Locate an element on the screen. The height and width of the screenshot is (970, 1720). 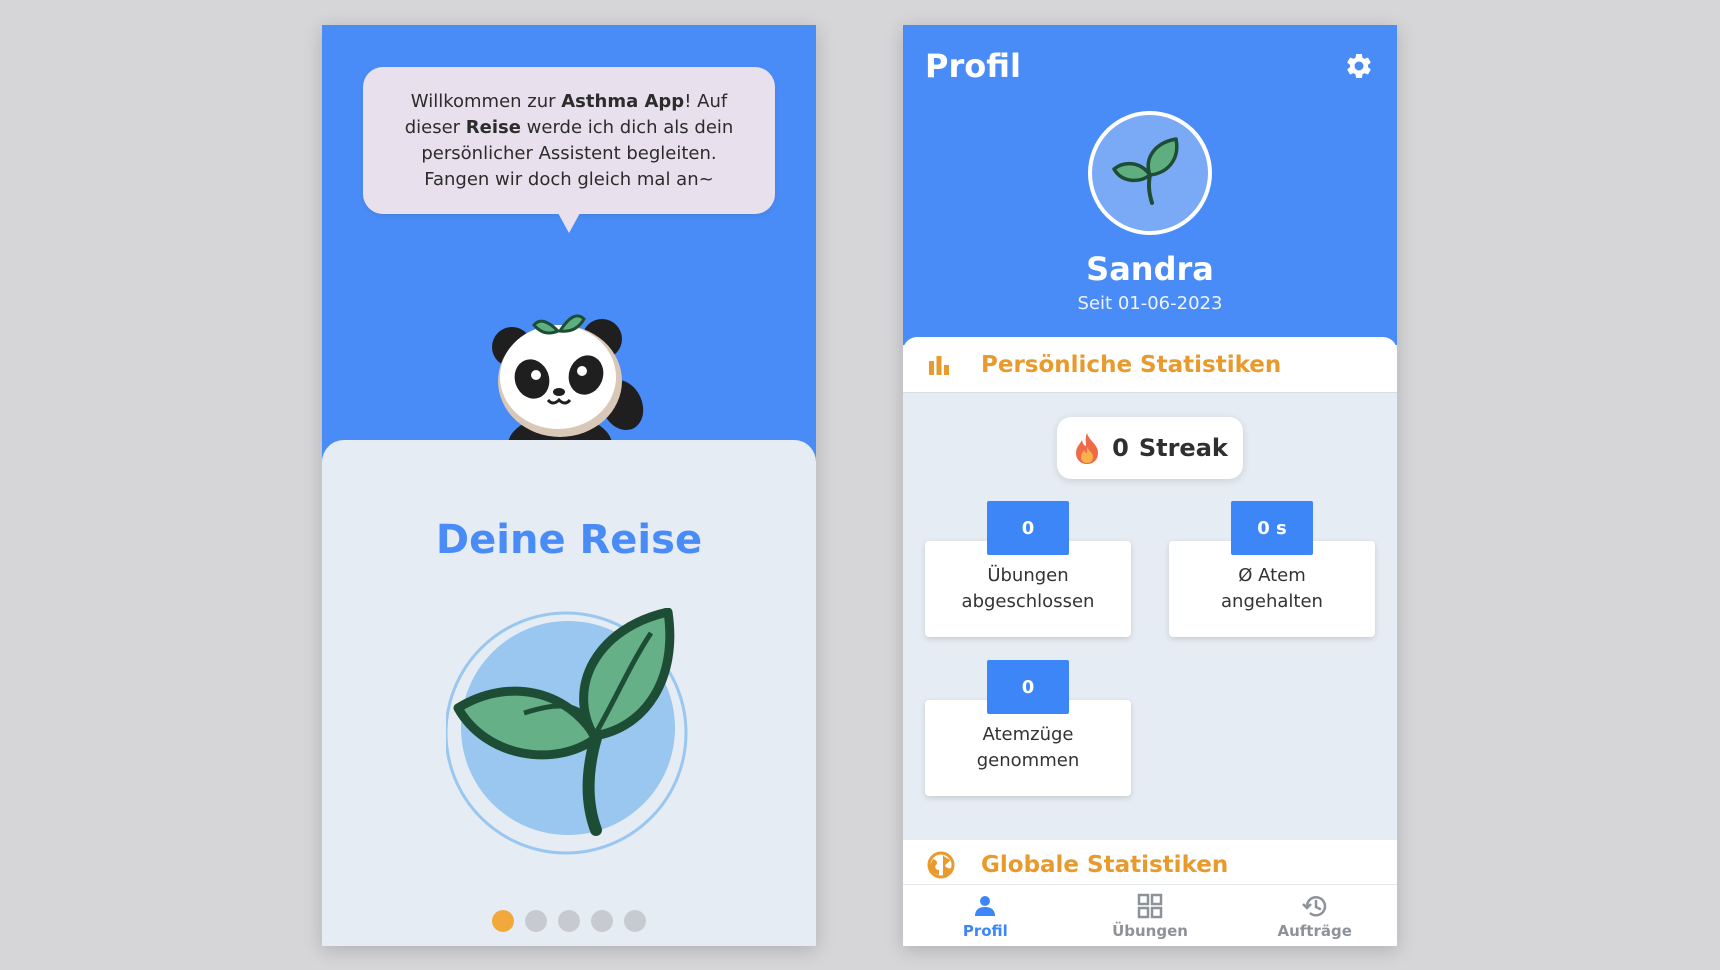
tab-uebungen: Übungen is located at coordinates (1150, 915).